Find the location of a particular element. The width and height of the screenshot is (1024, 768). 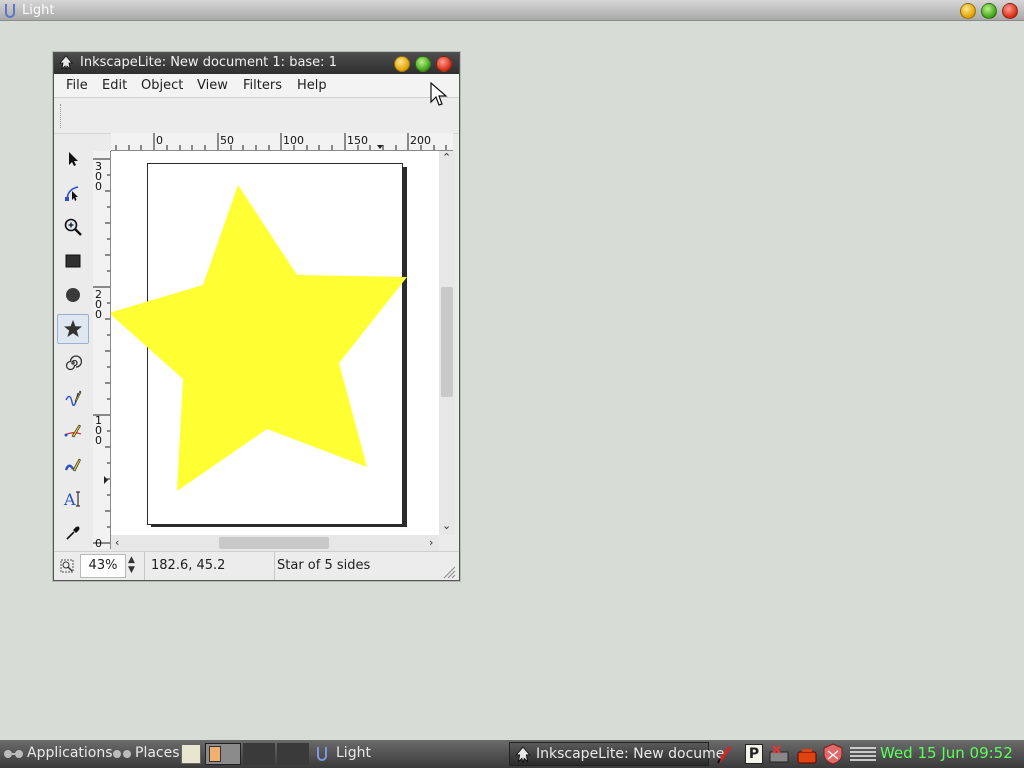

pen-bezier-icon is located at coordinates (73, 431).